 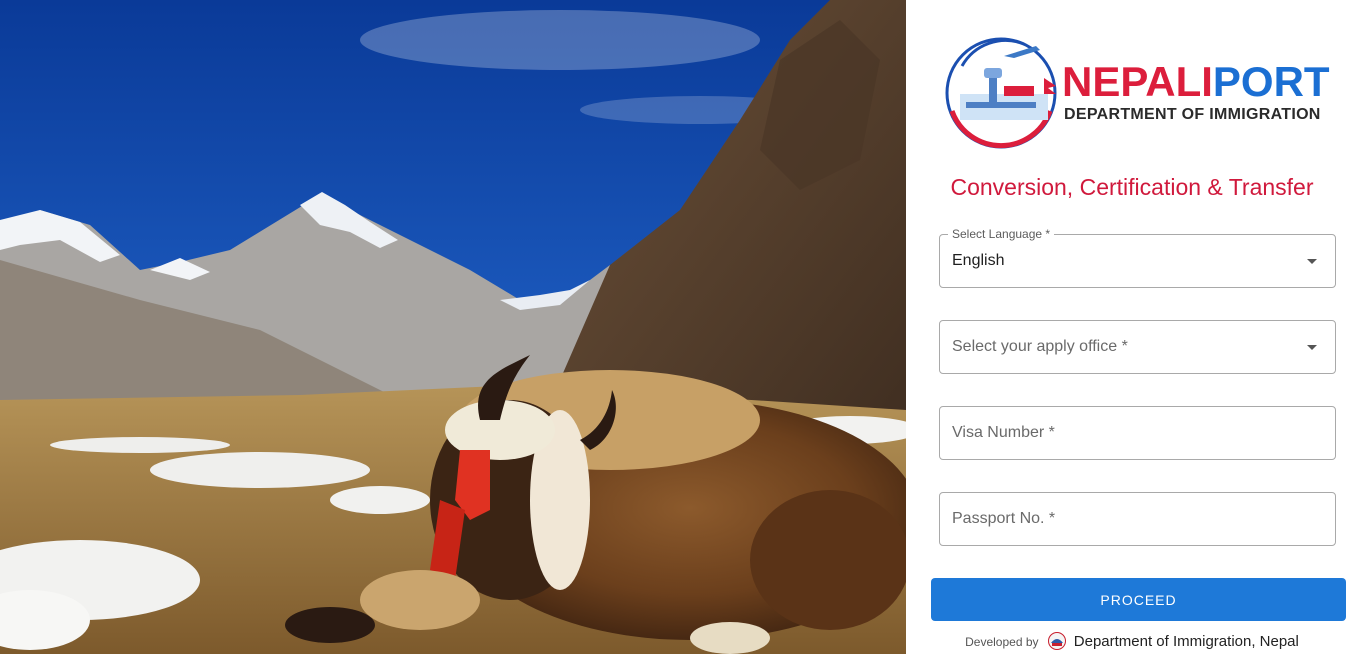 What do you see at coordinates (1137, 347) in the screenshot?
I see `apply-office-select: Select your apply office *` at bounding box center [1137, 347].